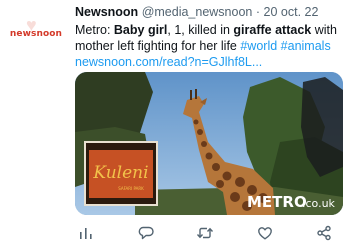 The width and height of the screenshot is (350, 247). I want to click on author-name: Newsnoon, so click(106, 12).